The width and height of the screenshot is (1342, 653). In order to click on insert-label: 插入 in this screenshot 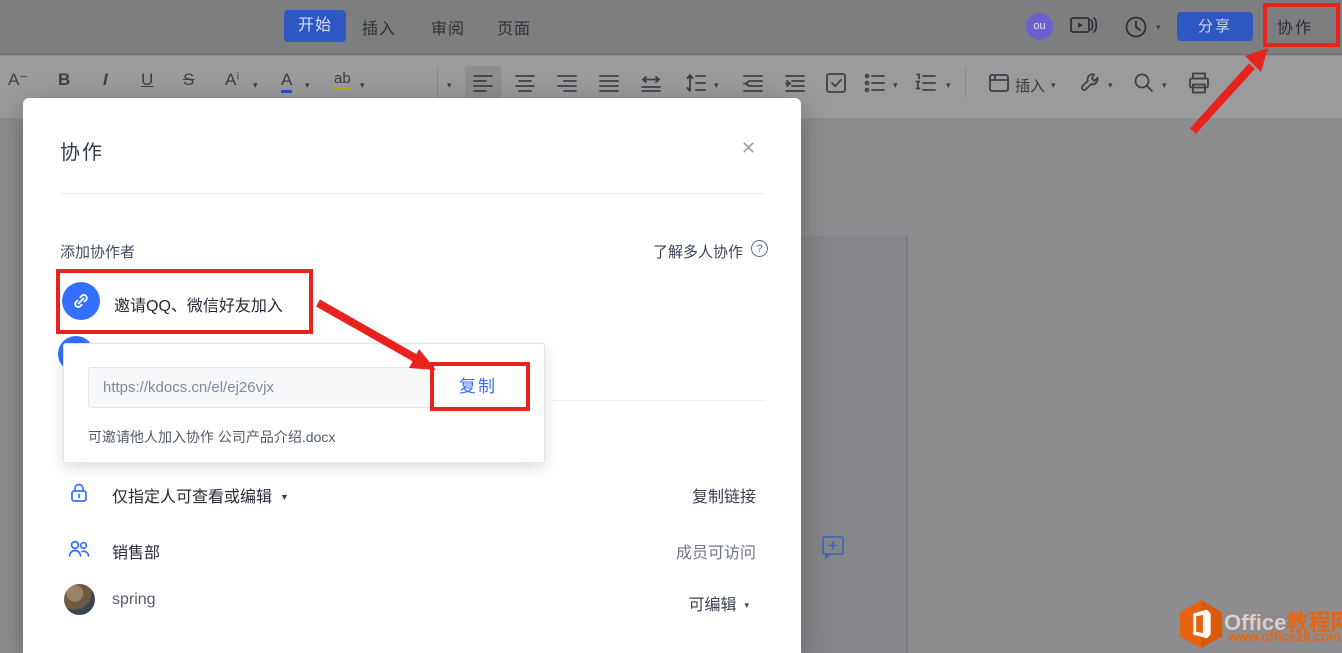, I will do `click(1030, 85)`.